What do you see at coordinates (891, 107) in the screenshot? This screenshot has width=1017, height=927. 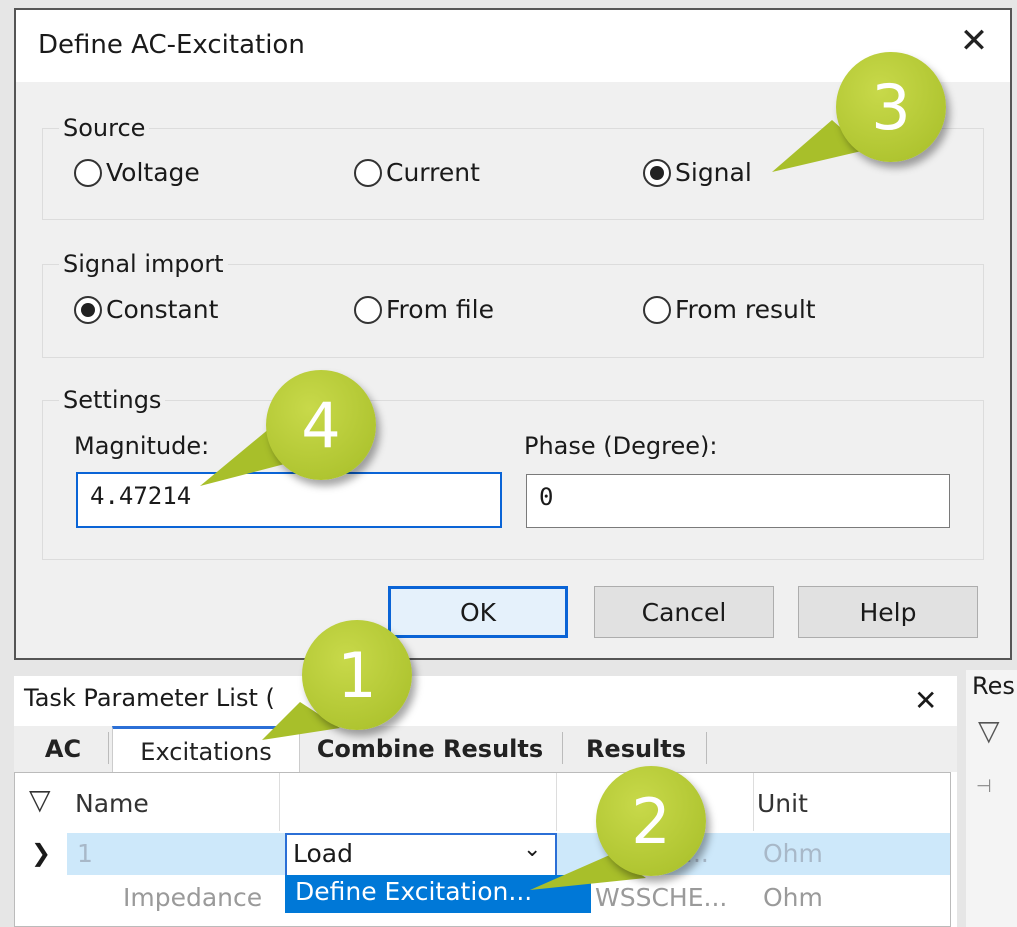 I see `callout-badge-3: 3` at bounding box center [891, 107].